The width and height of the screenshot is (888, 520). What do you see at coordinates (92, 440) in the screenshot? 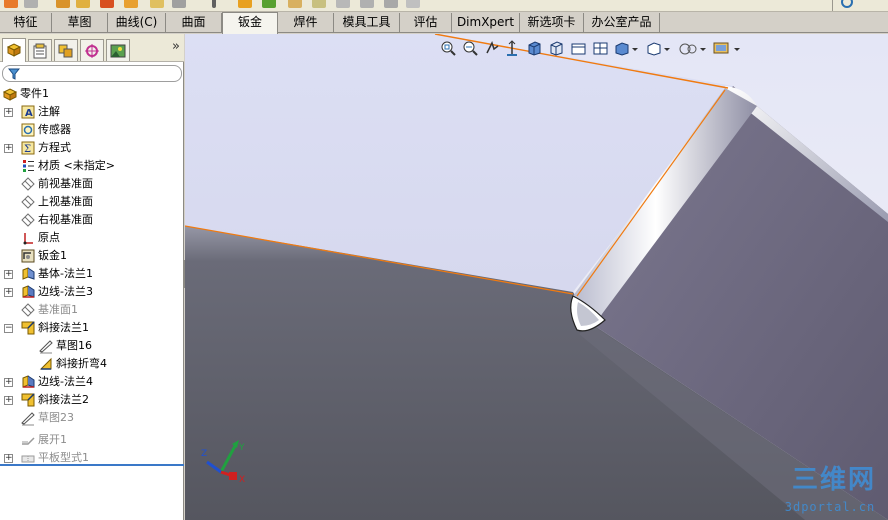
I see `tree-item: 展开1` at bounding box center [92, 440].